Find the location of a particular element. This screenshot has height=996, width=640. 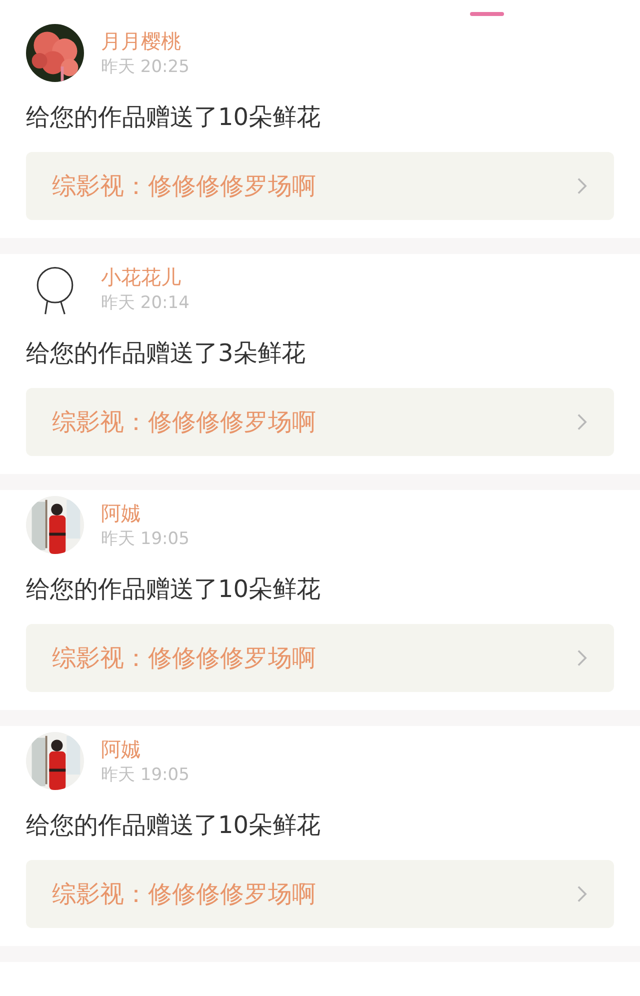

timestamp: 昨天 20:14 is located at coordinates (145, 303).